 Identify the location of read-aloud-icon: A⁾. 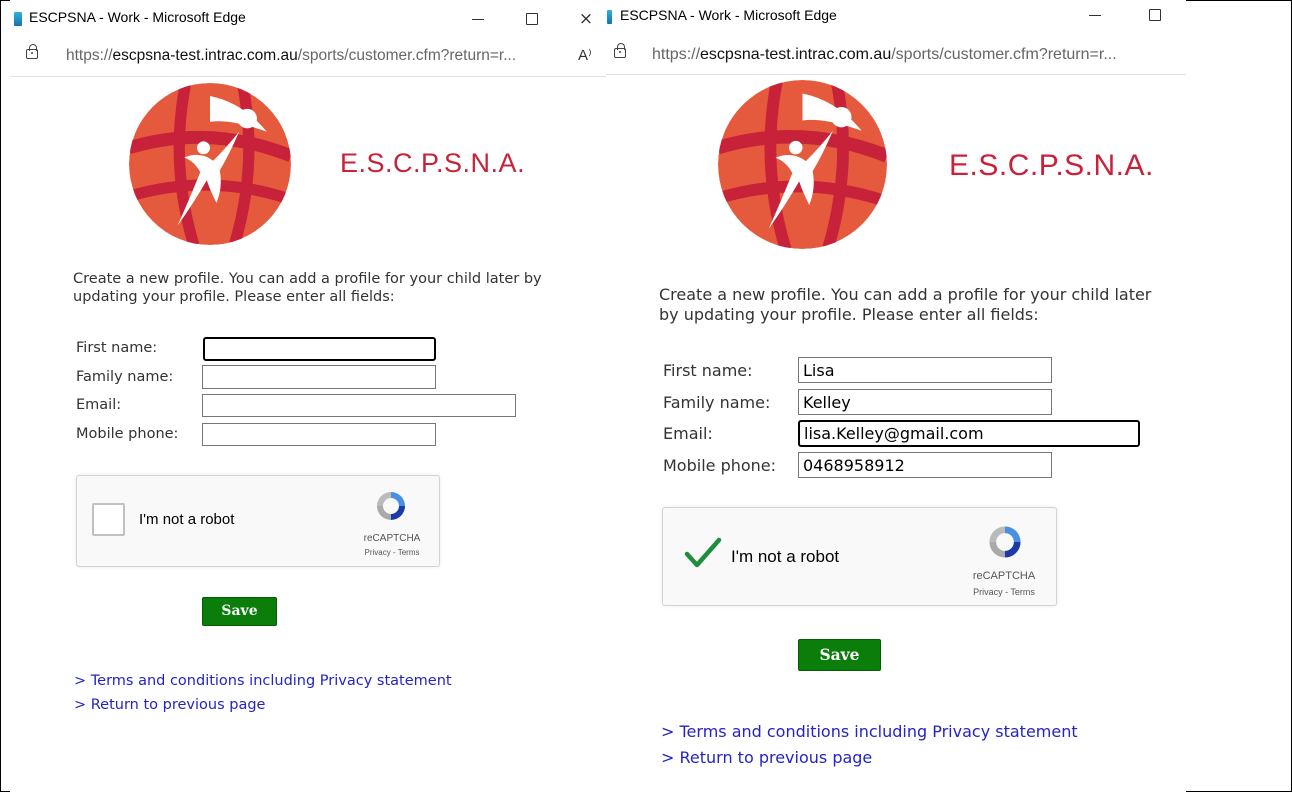
(585, 55).